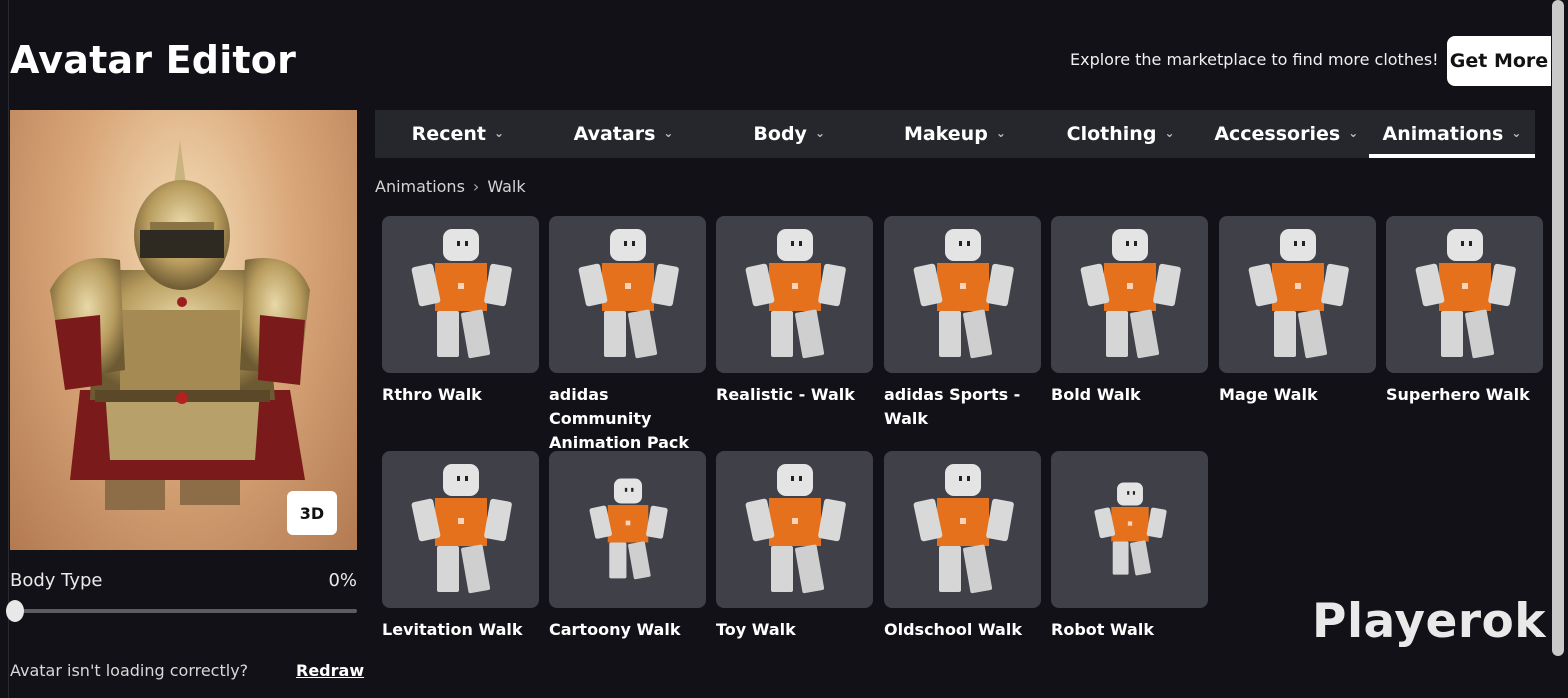 The height and width of the screenshot is (698, 1568). I want to click on page-title: Avatar Editor, so click(153, 60).